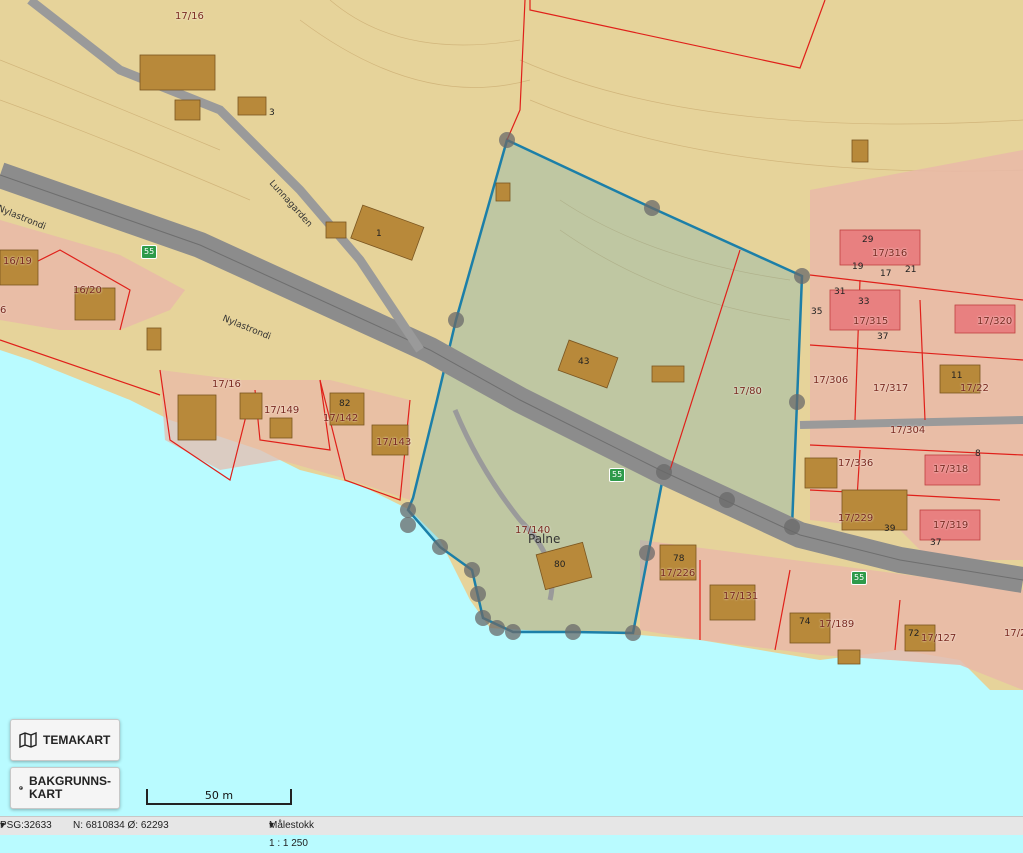 Image resolution: width=1023 pixels, height=853 pixels. I want to click on parcel-label: 17/131, so click(741, 596).